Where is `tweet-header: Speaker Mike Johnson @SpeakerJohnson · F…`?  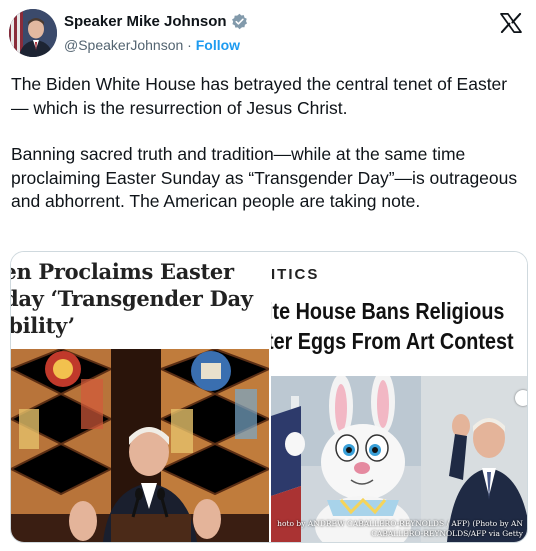 tweet-header: Speaker Mike Johnson @SpeakerJohnson · F… is located at coordinates (268, 33).